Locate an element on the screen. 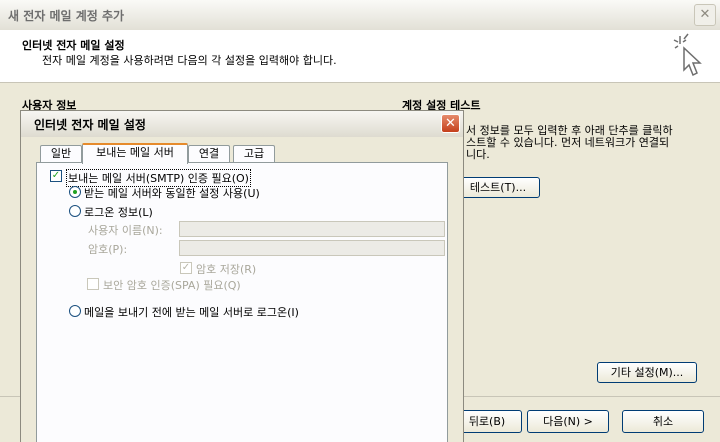 The width and height of the screenshot is (720, 442). smtp-auth-checkbox: ✓ is located at coordinates (56, 176).